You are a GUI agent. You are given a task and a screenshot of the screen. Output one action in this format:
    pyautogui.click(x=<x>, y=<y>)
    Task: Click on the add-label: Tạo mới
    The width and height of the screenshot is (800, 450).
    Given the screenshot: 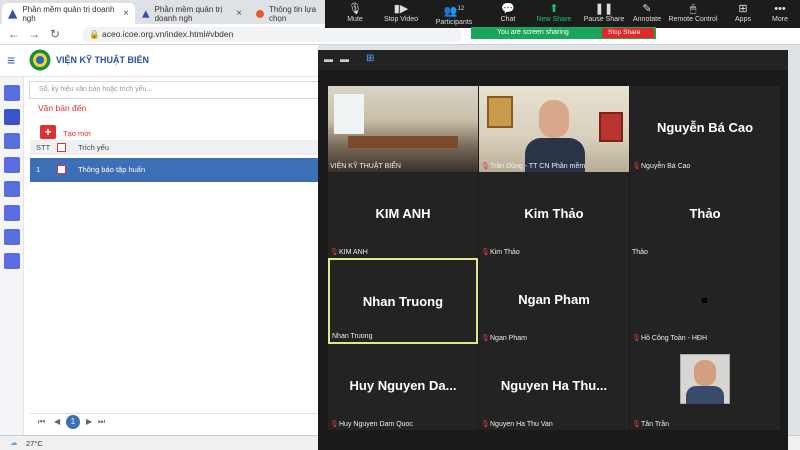 What is the action you would take?
    pyautogui.click(x=77, y=133)
    